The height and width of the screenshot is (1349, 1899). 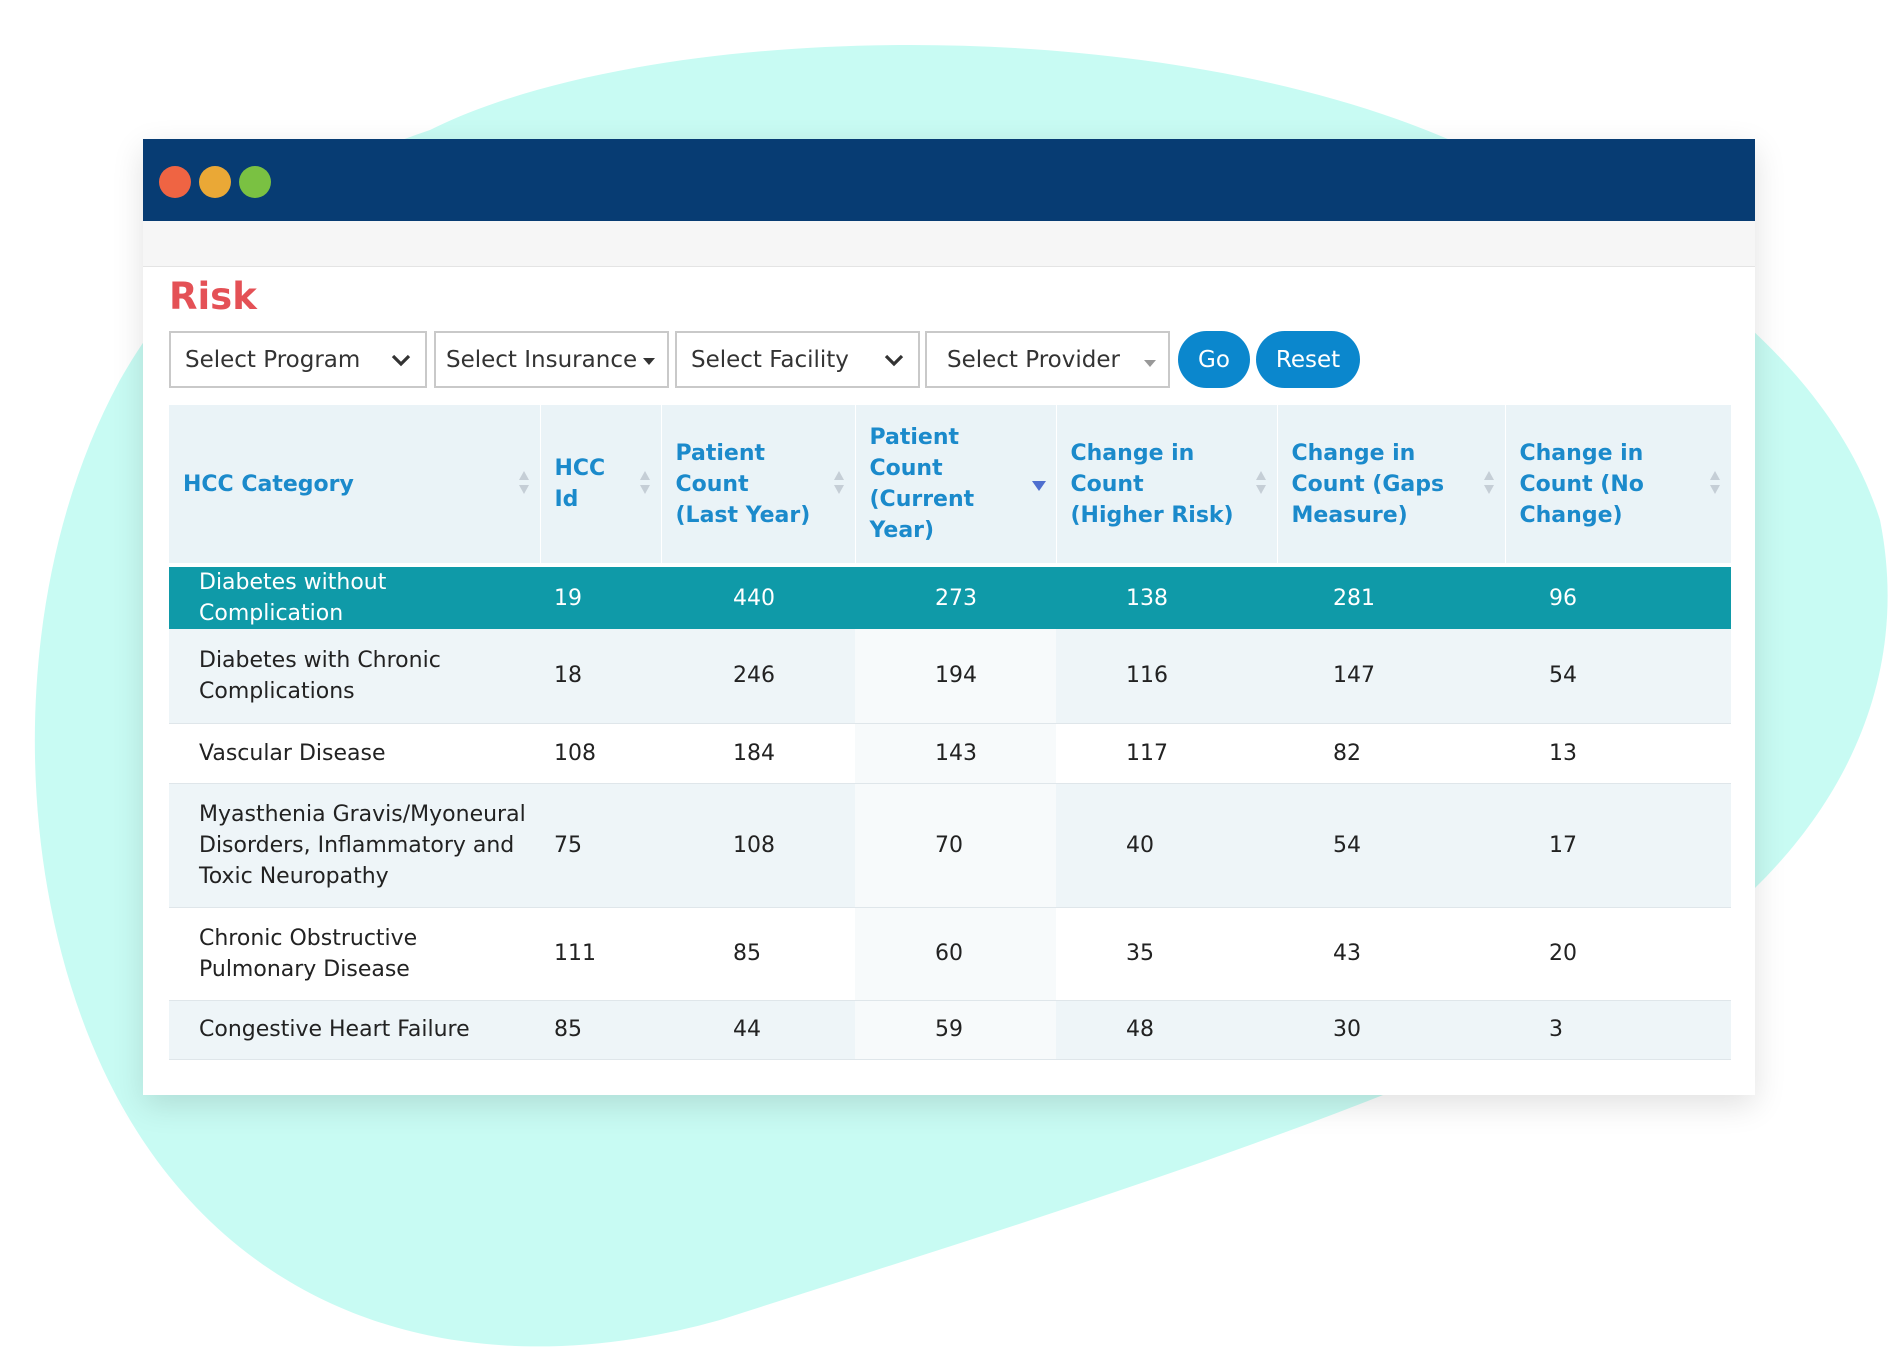 What do you see at coordinates (580, 484) in the screenshot?
I see `header-label: HCC Id` at bounding box center [580, 484].